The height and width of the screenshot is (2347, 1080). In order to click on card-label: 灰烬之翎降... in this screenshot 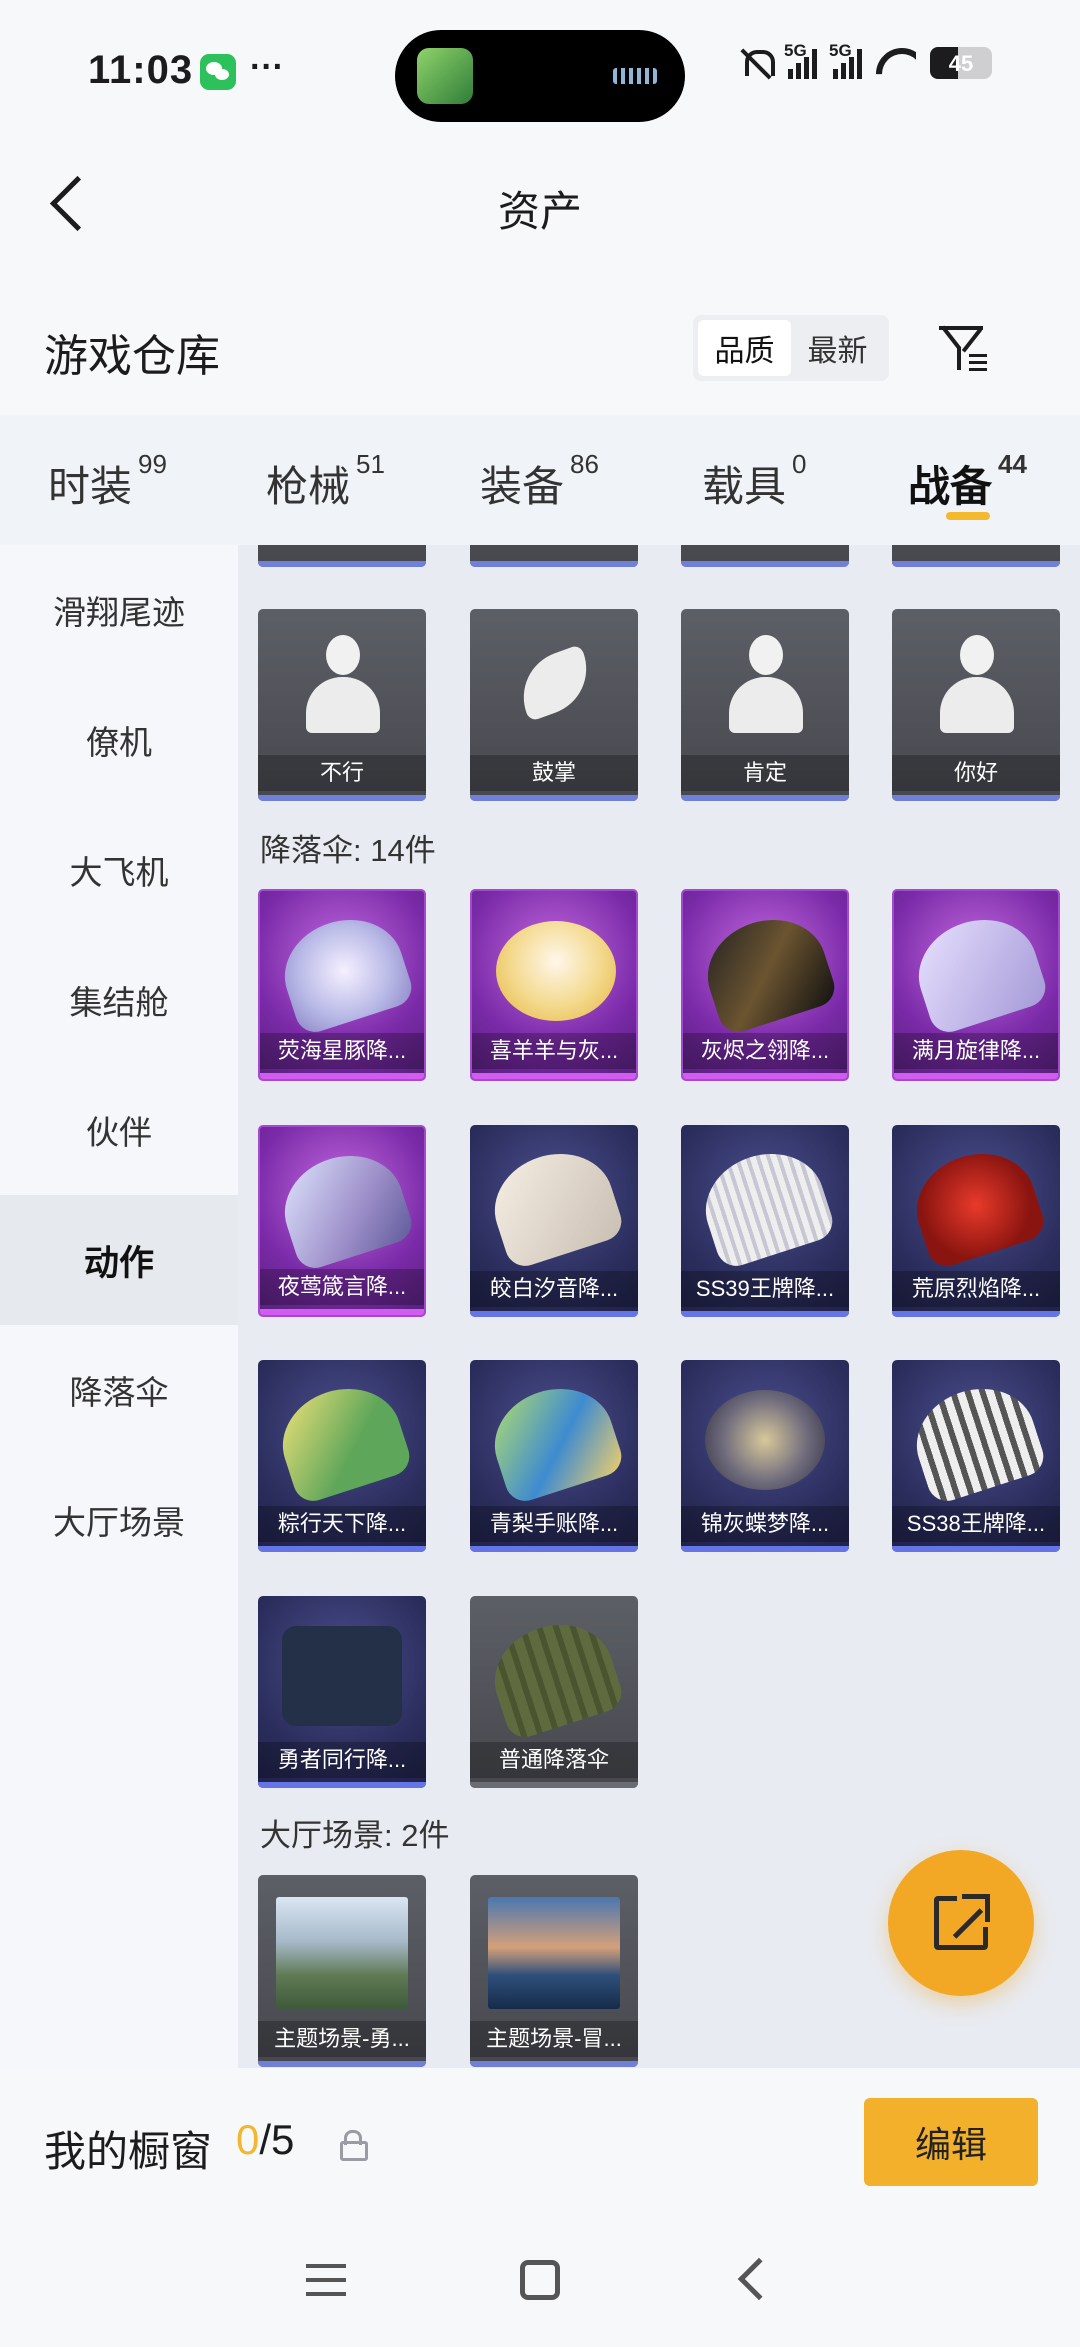, I will do `click(765, 1051)`.